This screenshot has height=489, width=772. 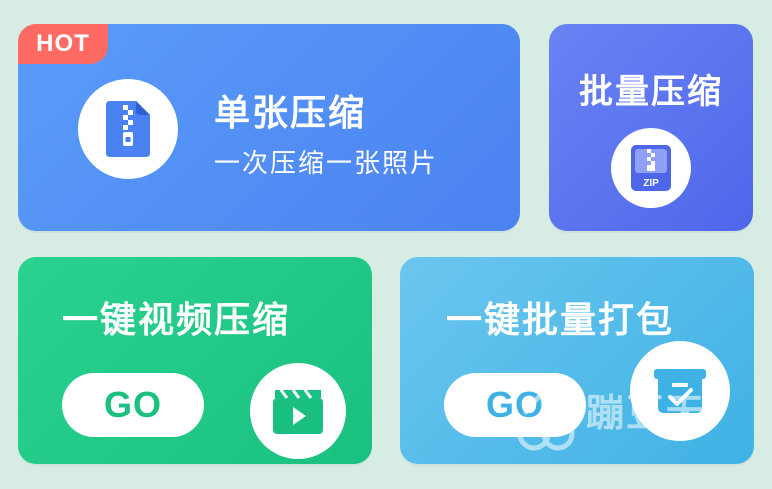 What do you see at coordinates (290, 113) in the screenshot?
I see `single-compress-title: 单张压缩` at bounding box center [290, 113].